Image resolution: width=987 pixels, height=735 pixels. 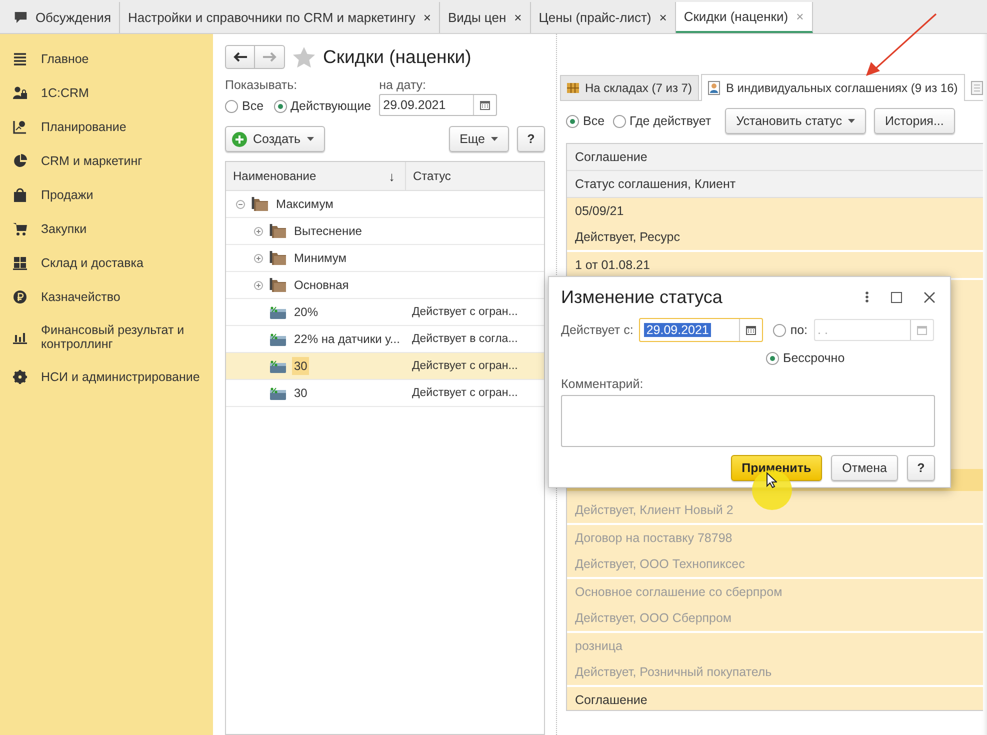 I want to click on column-header: Соглашение, so click(x=775, y=157).